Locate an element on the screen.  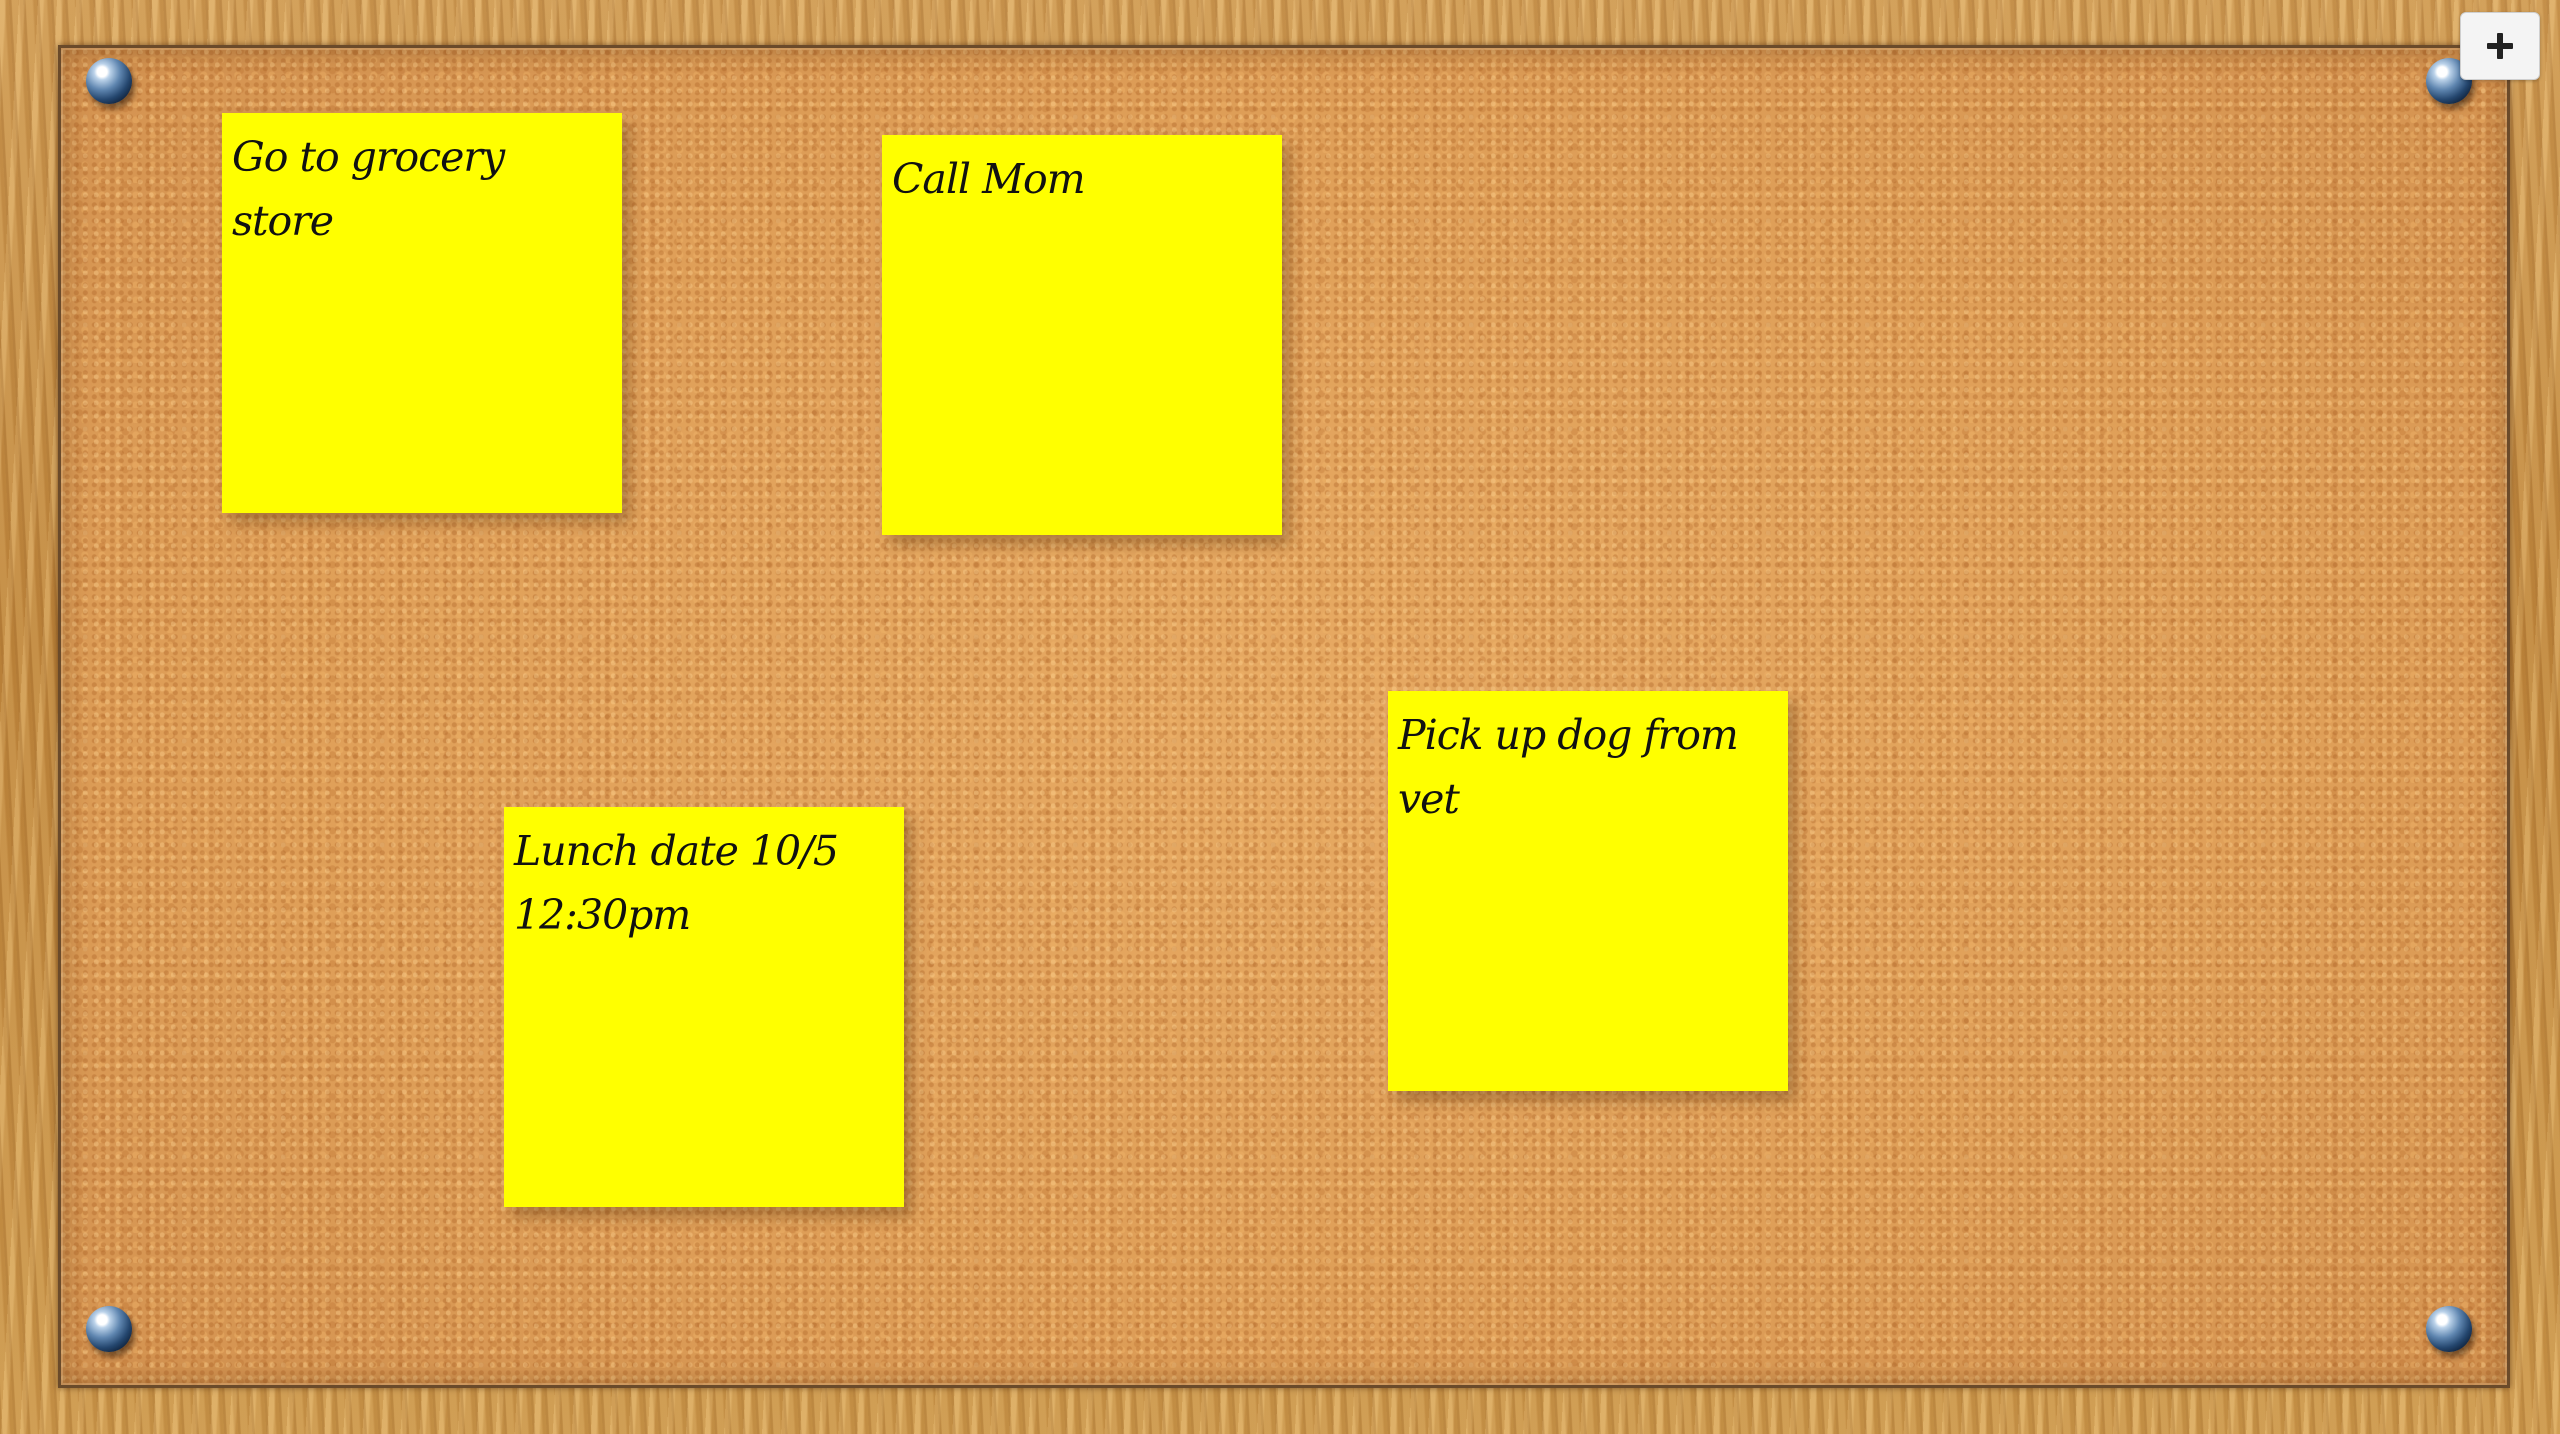
plus-icon is located at coordinates (2500, 46).